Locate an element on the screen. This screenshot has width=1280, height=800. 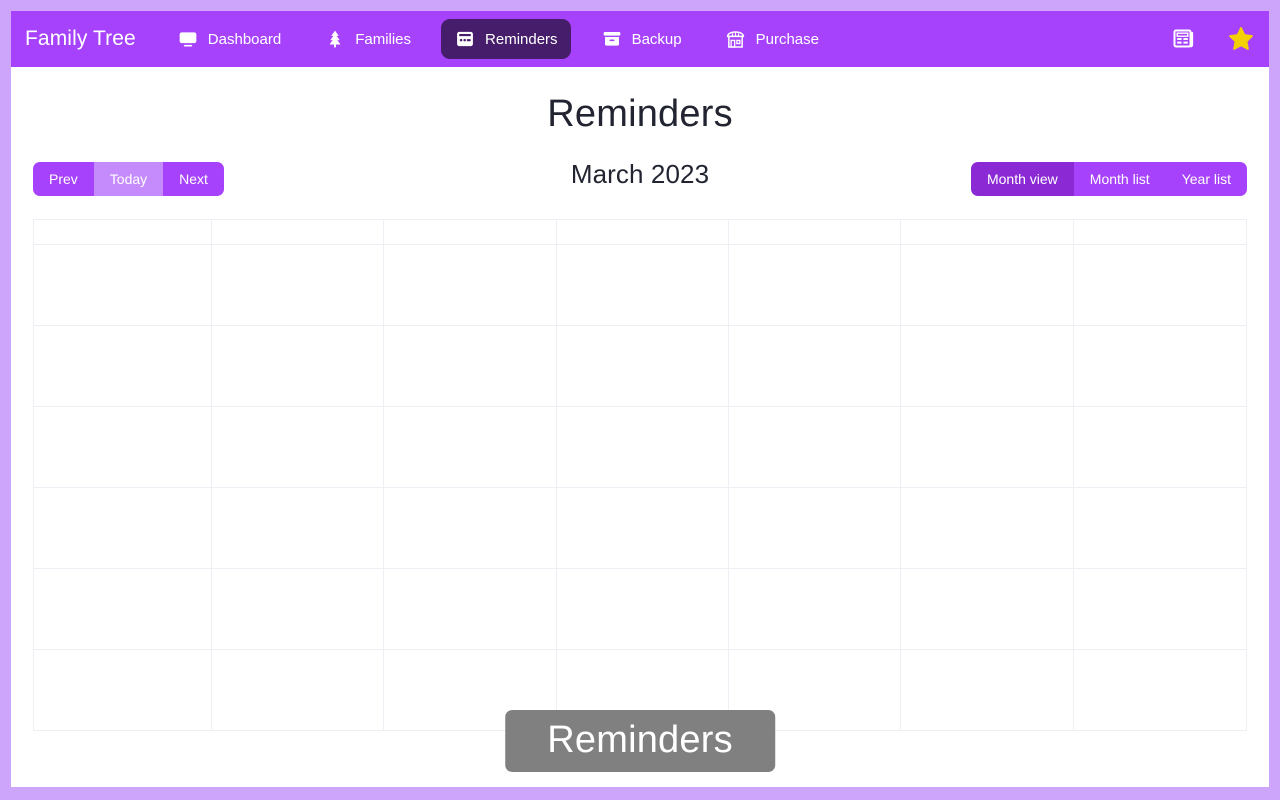
nav-item-backup: Backup is located at coordinates (641, 39).